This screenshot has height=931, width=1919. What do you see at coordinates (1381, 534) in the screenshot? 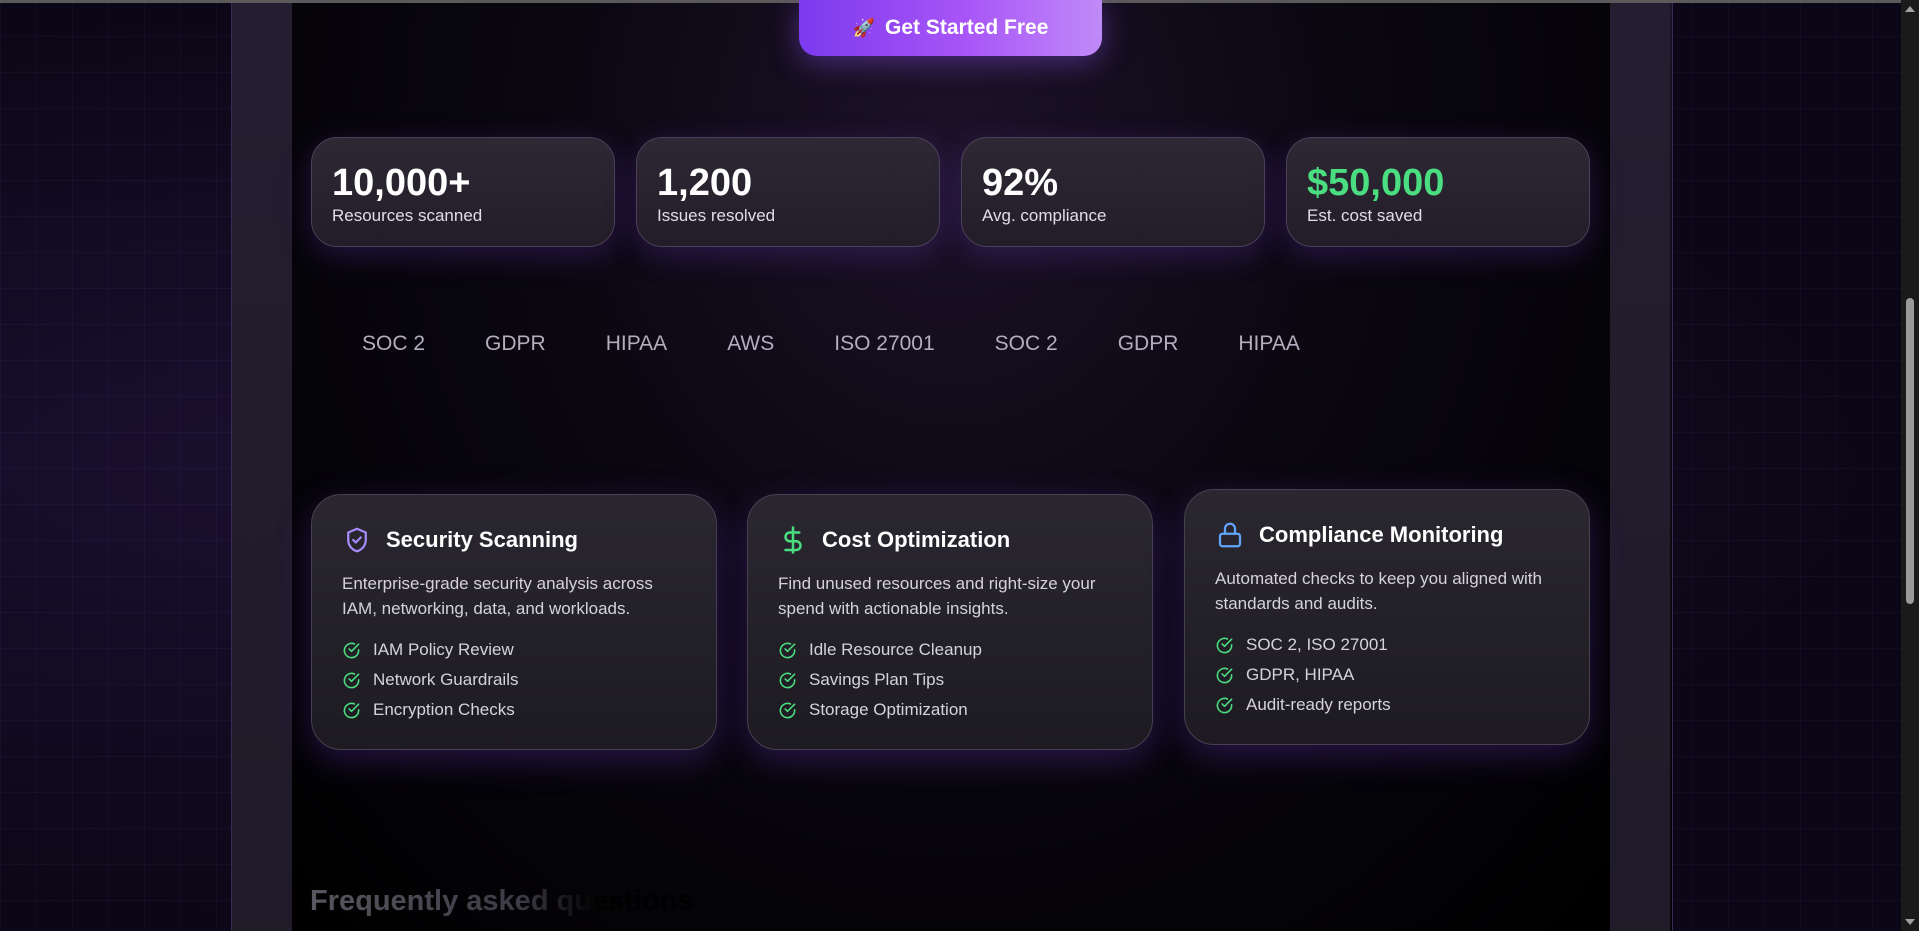
I see `feature-title: Compliance Monitoring` at bounding box center [1381, 534].